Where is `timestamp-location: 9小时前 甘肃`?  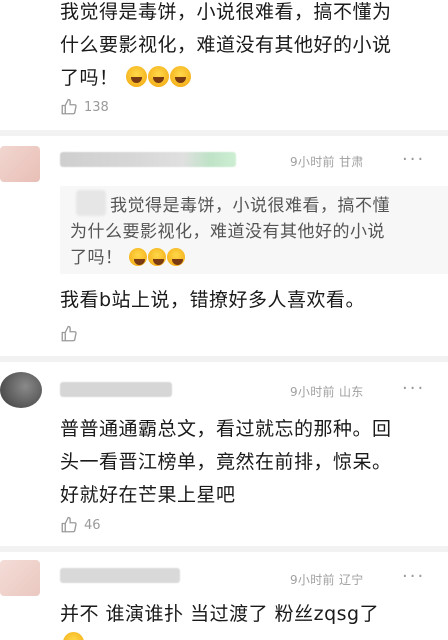 timestamp-location: 9小时前 甘肃 is located at coordinates (327, 162).